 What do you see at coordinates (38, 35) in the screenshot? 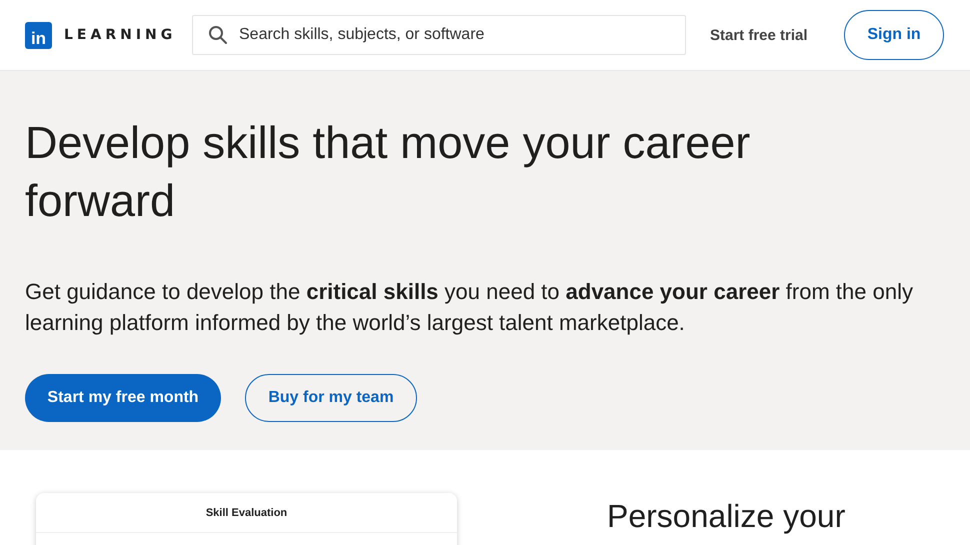
I see `logo-mark: in` at bounding box center [38, 35].